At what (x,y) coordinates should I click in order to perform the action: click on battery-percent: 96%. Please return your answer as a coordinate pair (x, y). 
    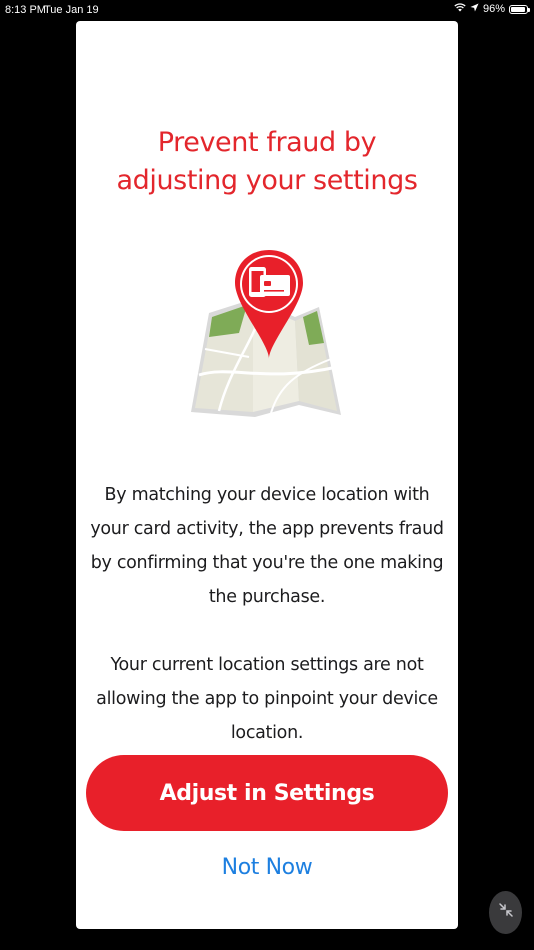
    Looking at the image, I should click on (493, 9).